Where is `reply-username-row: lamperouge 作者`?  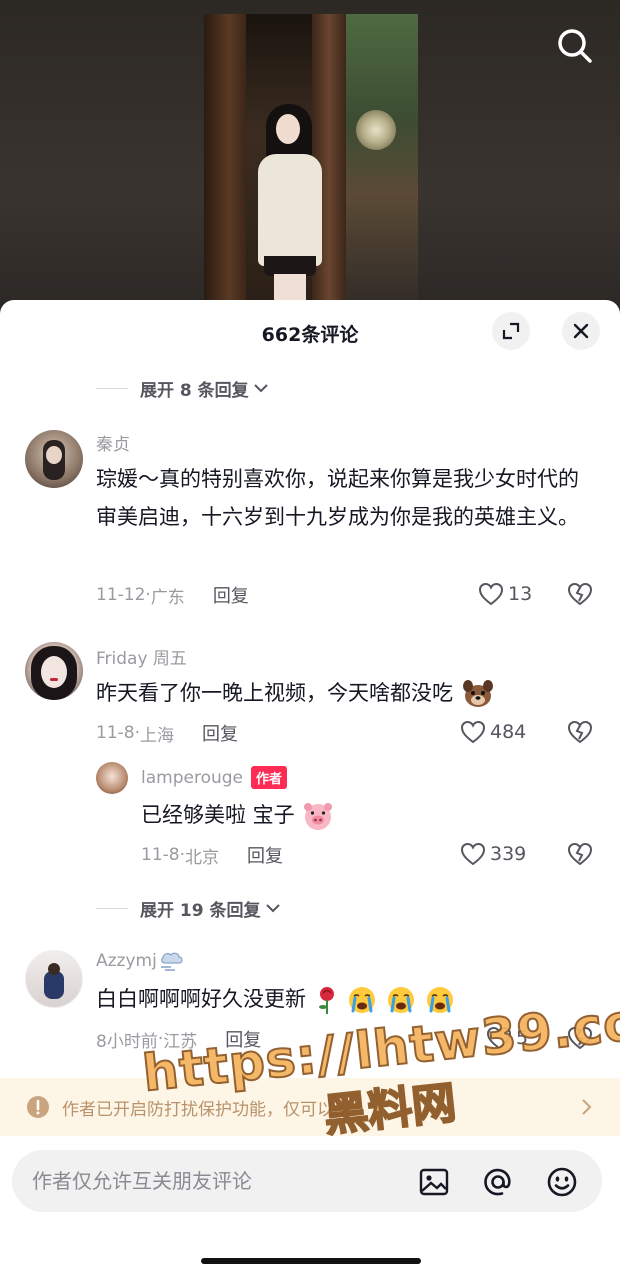 reply-username-row: lamperouge 作者 is located at coordinates (214, 777).